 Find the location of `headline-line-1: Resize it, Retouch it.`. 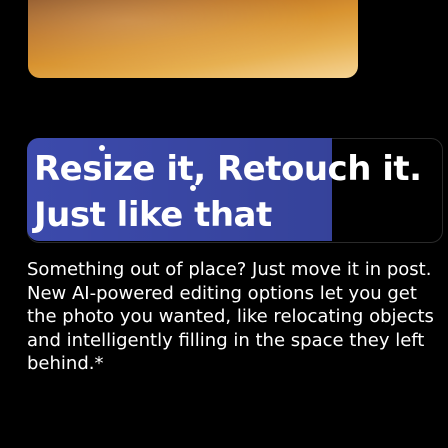

headline-line-1: Resize it, Retouch it. is located at coordinates (228, 169).